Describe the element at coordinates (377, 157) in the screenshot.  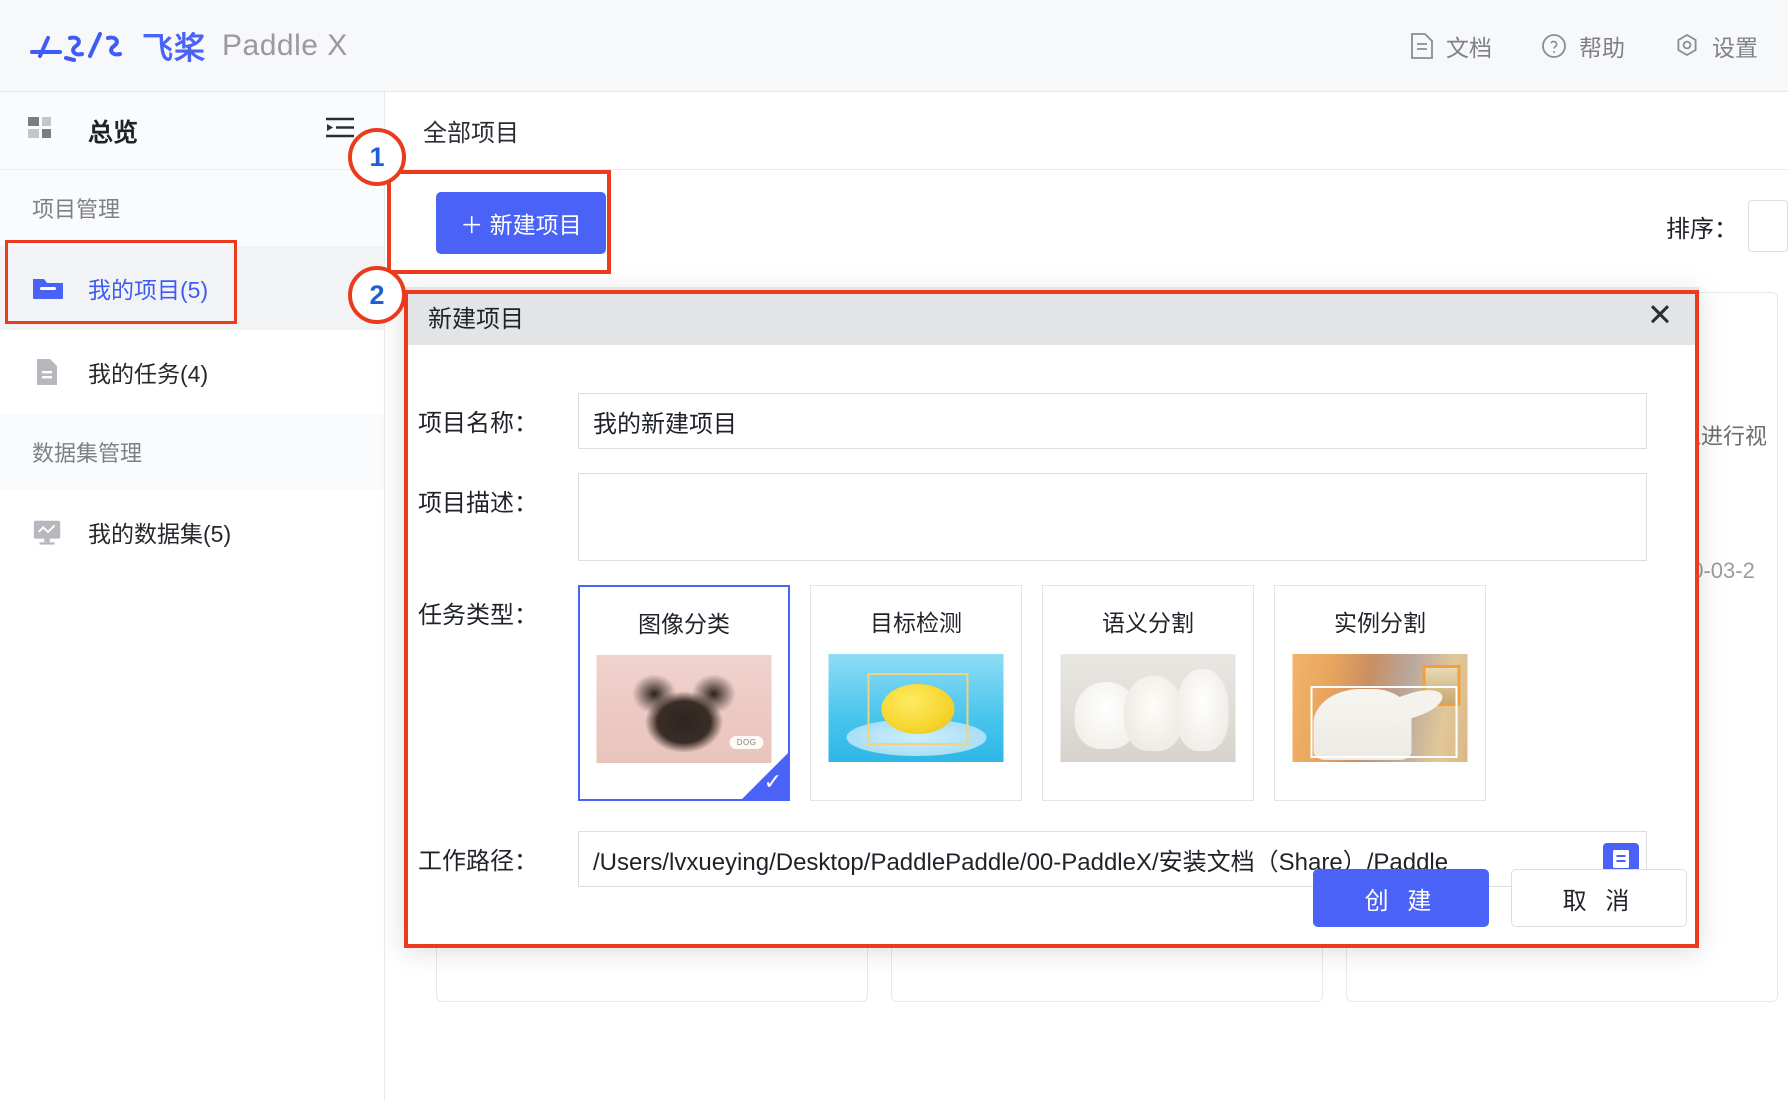
I see `annotation-badge-1: 1` at that location.